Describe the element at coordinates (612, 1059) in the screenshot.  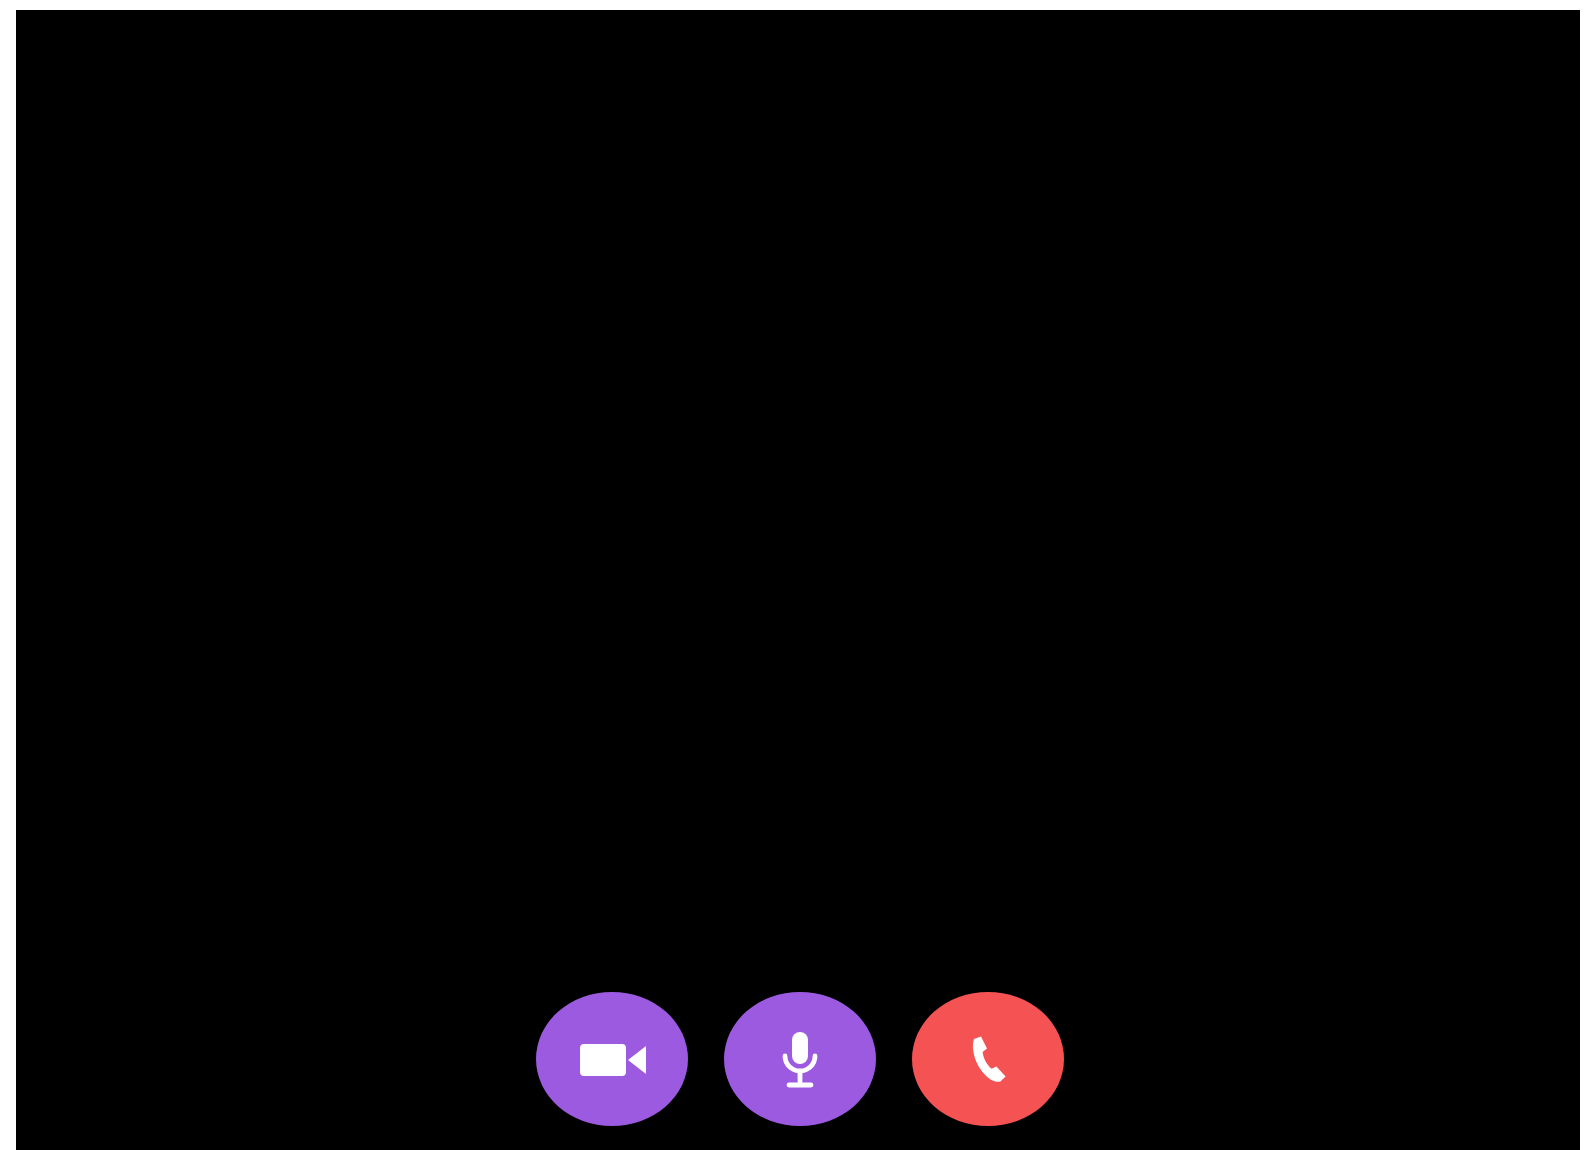
I see `video-camera-icon` at that location.